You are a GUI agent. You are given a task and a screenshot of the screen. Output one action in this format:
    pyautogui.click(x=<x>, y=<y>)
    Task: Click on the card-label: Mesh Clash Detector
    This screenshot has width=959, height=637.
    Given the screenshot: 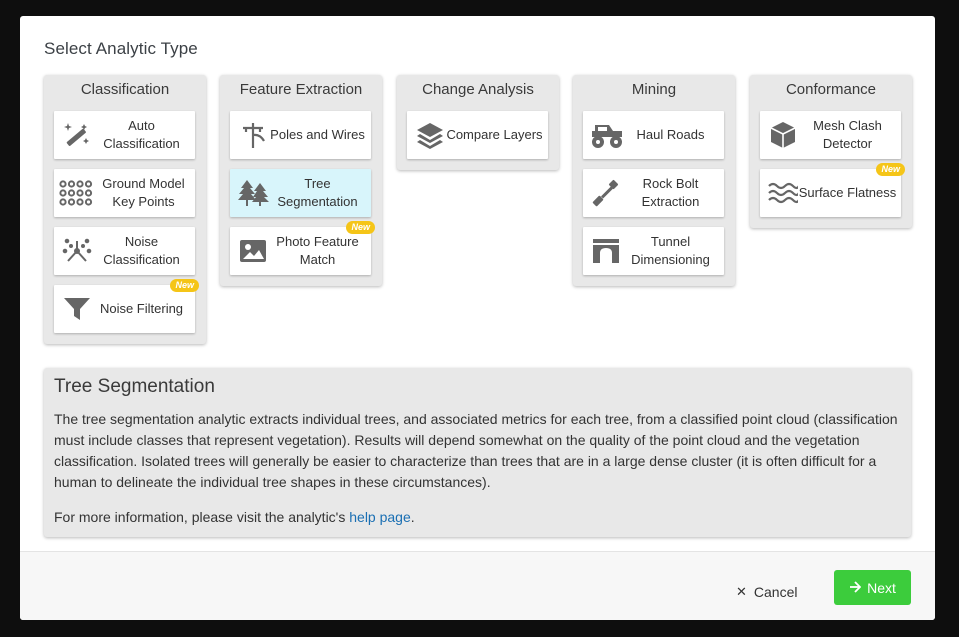 What is the action you would take?
    pyautogui.click(x=847, y=134)
    